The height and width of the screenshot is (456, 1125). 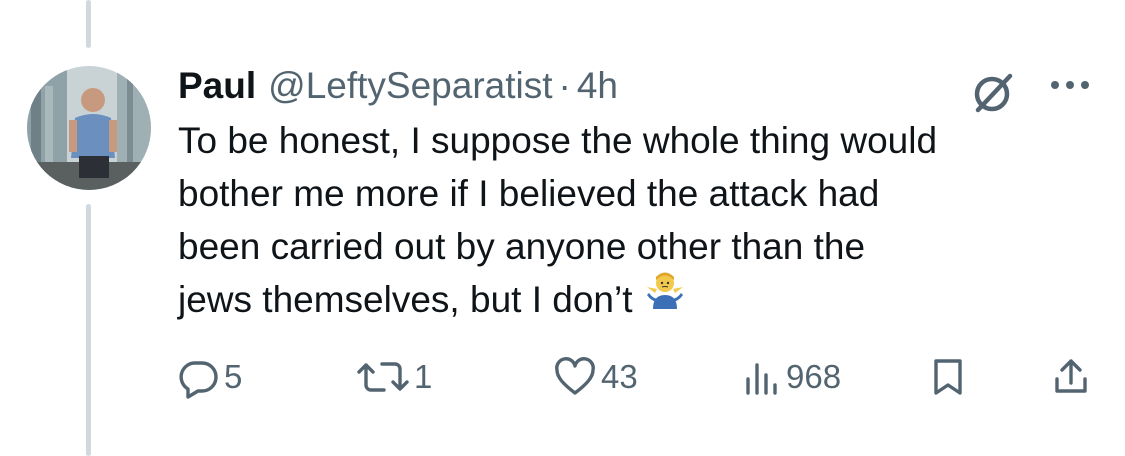 What do you see at coordinates (993, 93) in the screenshot?
I see `grok-icon` at bounding box center [993, 93].